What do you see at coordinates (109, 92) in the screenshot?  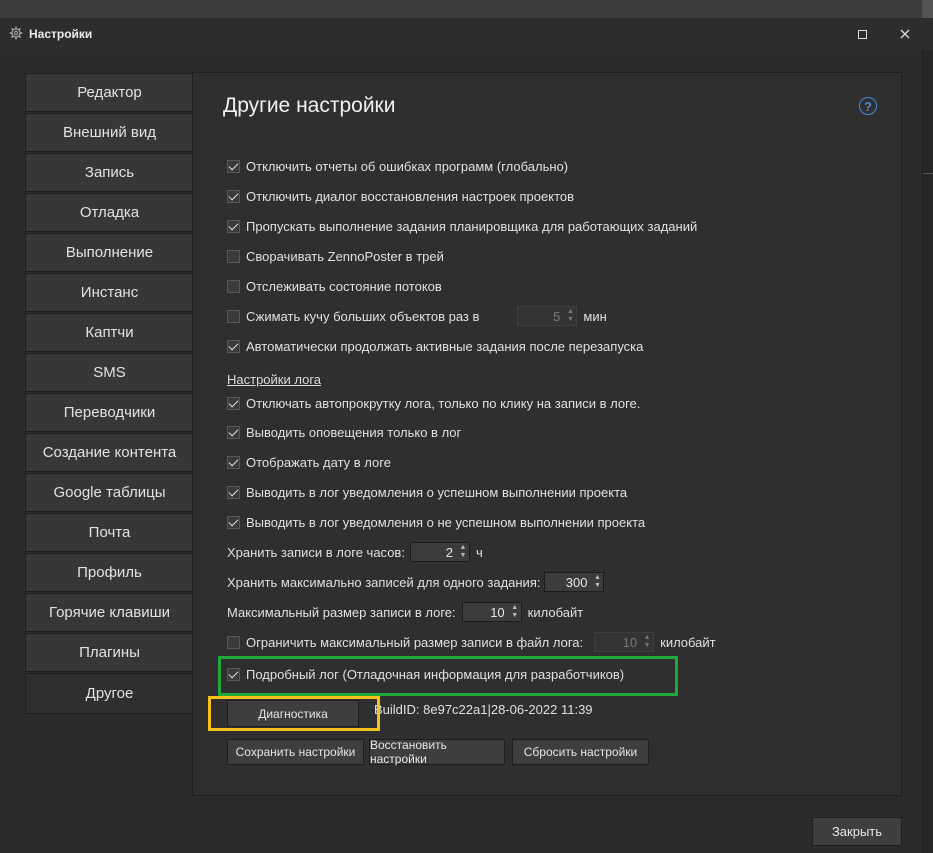 I see `tab-0: Редактор` at bounding box center [109, 92].